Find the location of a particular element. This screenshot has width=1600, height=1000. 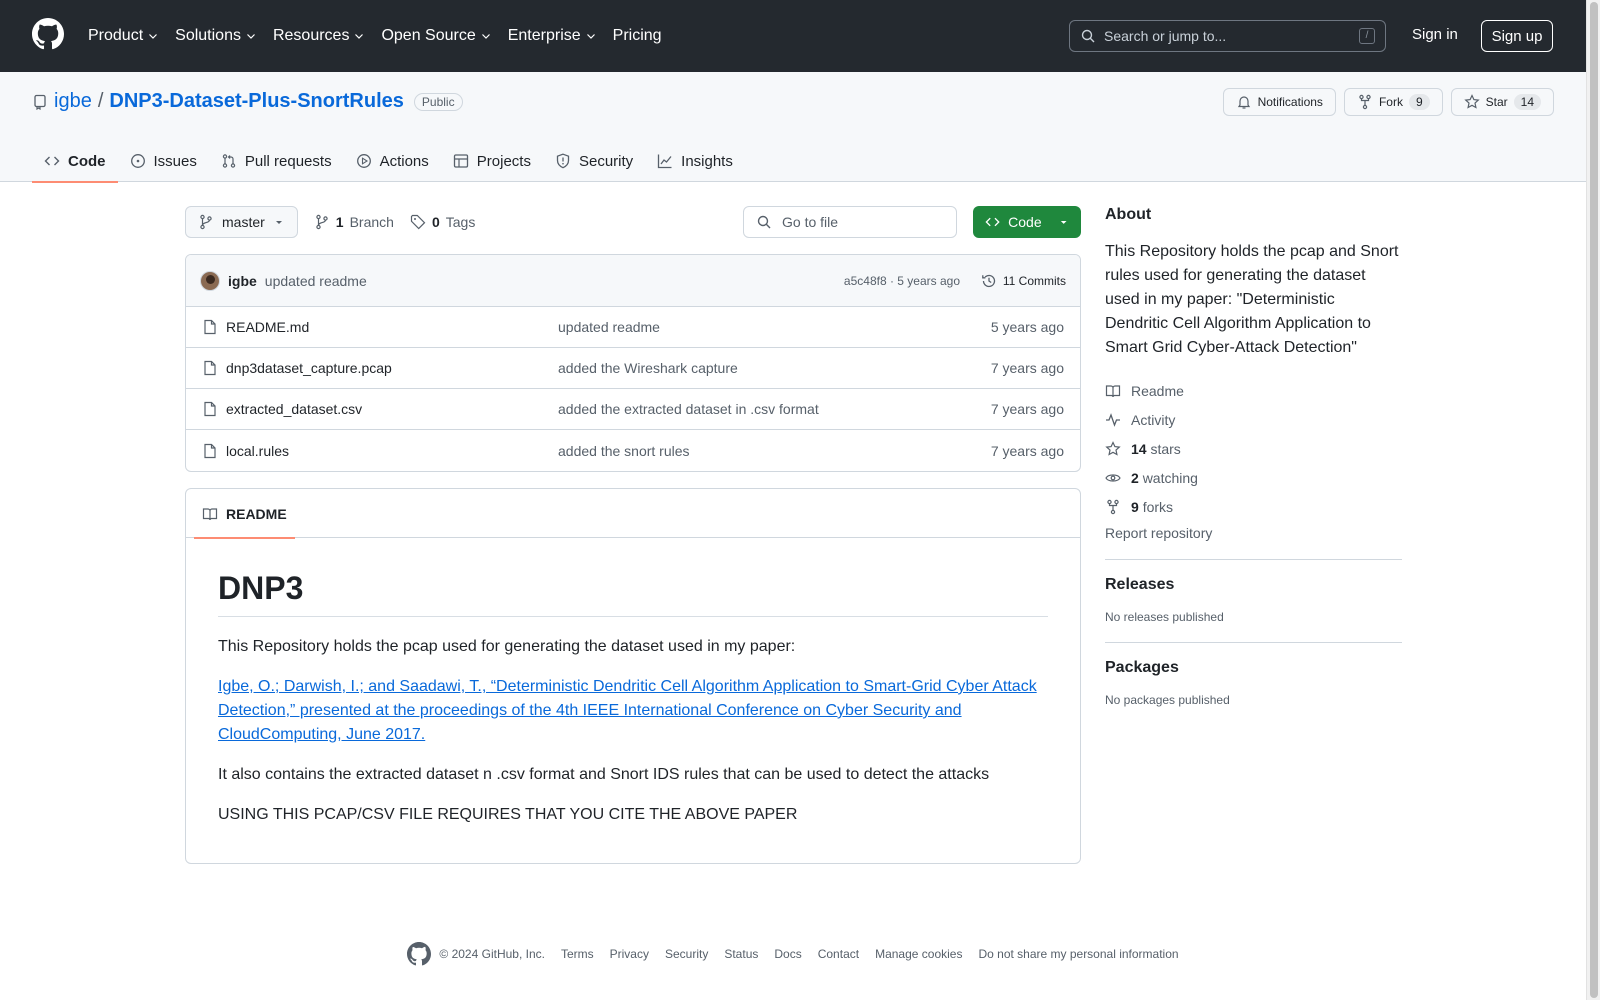

footer-link-status: Status is located at coordinates (741, 954).